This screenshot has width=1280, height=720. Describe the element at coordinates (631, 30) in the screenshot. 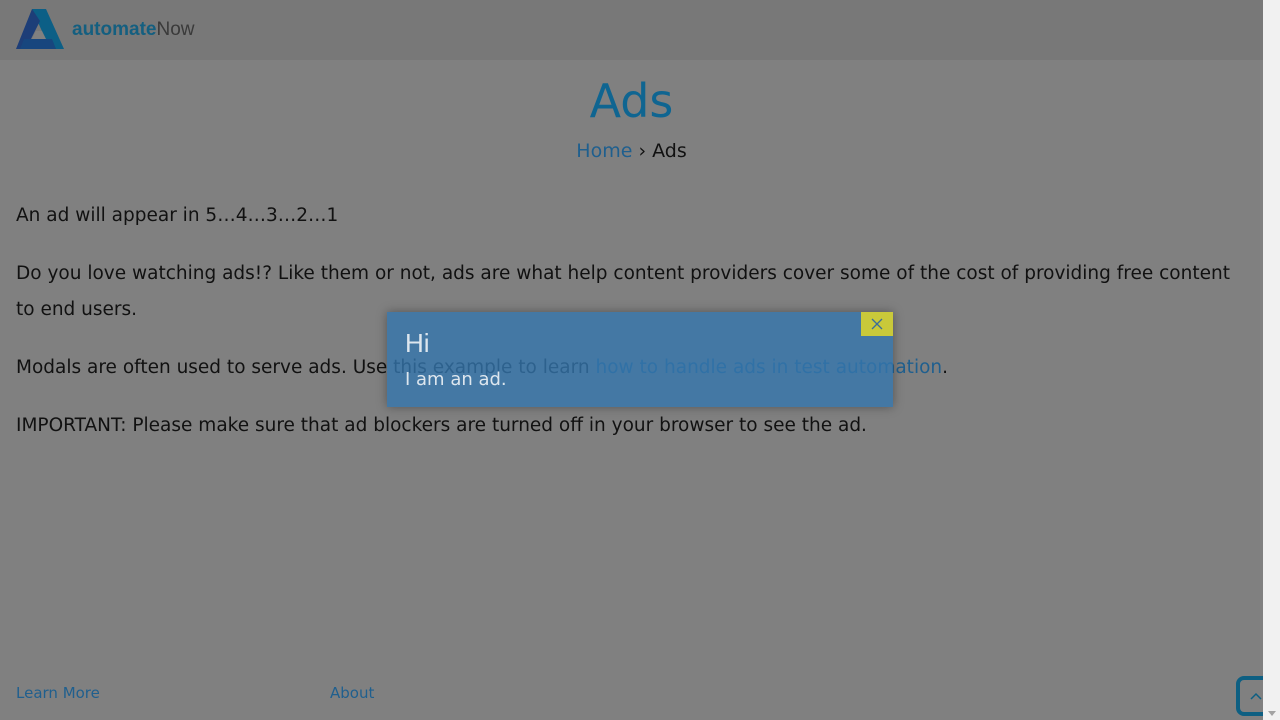

I see `site-header: automateNow` at that location.